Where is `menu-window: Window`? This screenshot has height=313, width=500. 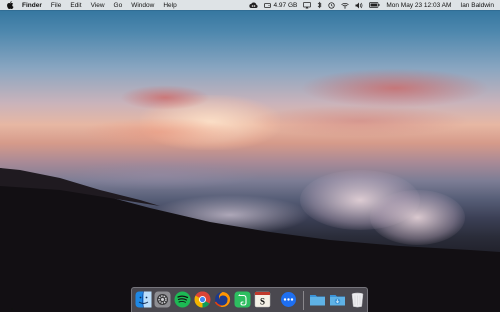
menu-window: Window is located at coordinates (142, 5).